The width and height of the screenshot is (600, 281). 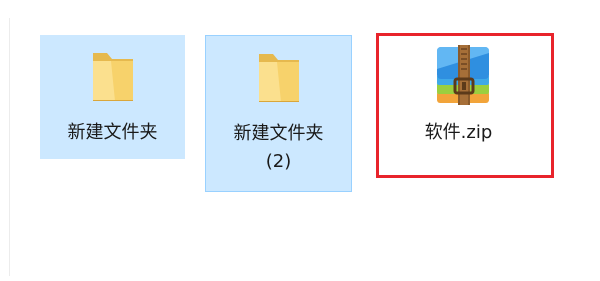 I want to click on pane-divider, so click(x=9, y=147).